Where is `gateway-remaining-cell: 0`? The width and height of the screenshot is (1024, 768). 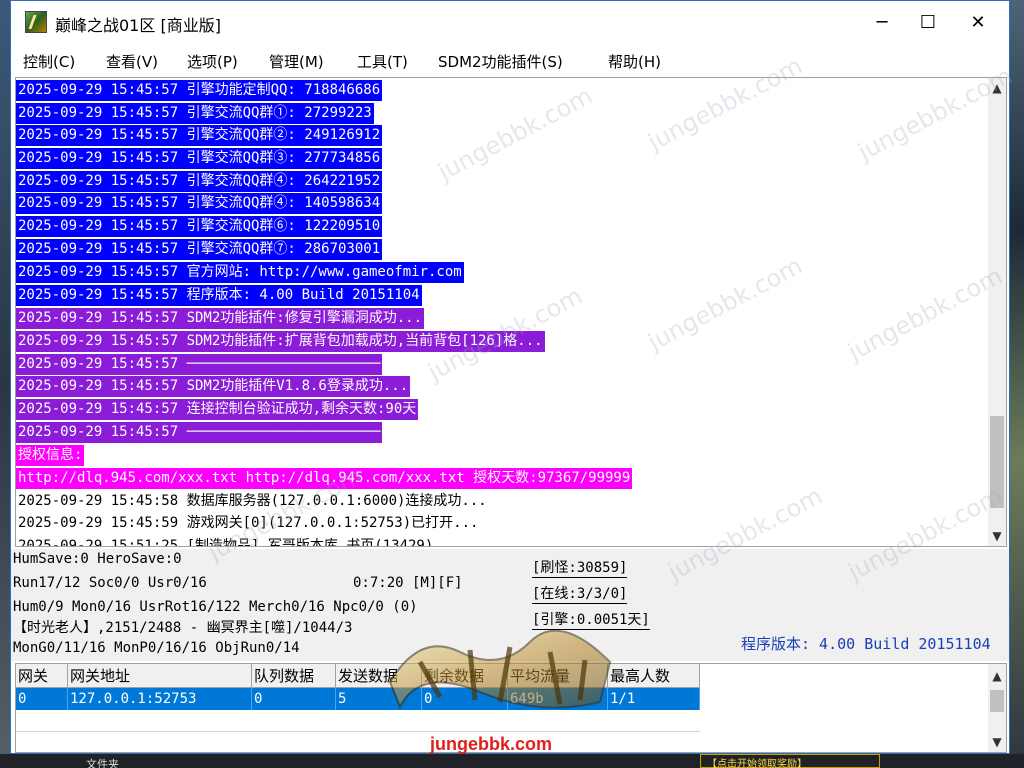
gateway-remaining-cell: 0 is located at coordinates (465, 699).